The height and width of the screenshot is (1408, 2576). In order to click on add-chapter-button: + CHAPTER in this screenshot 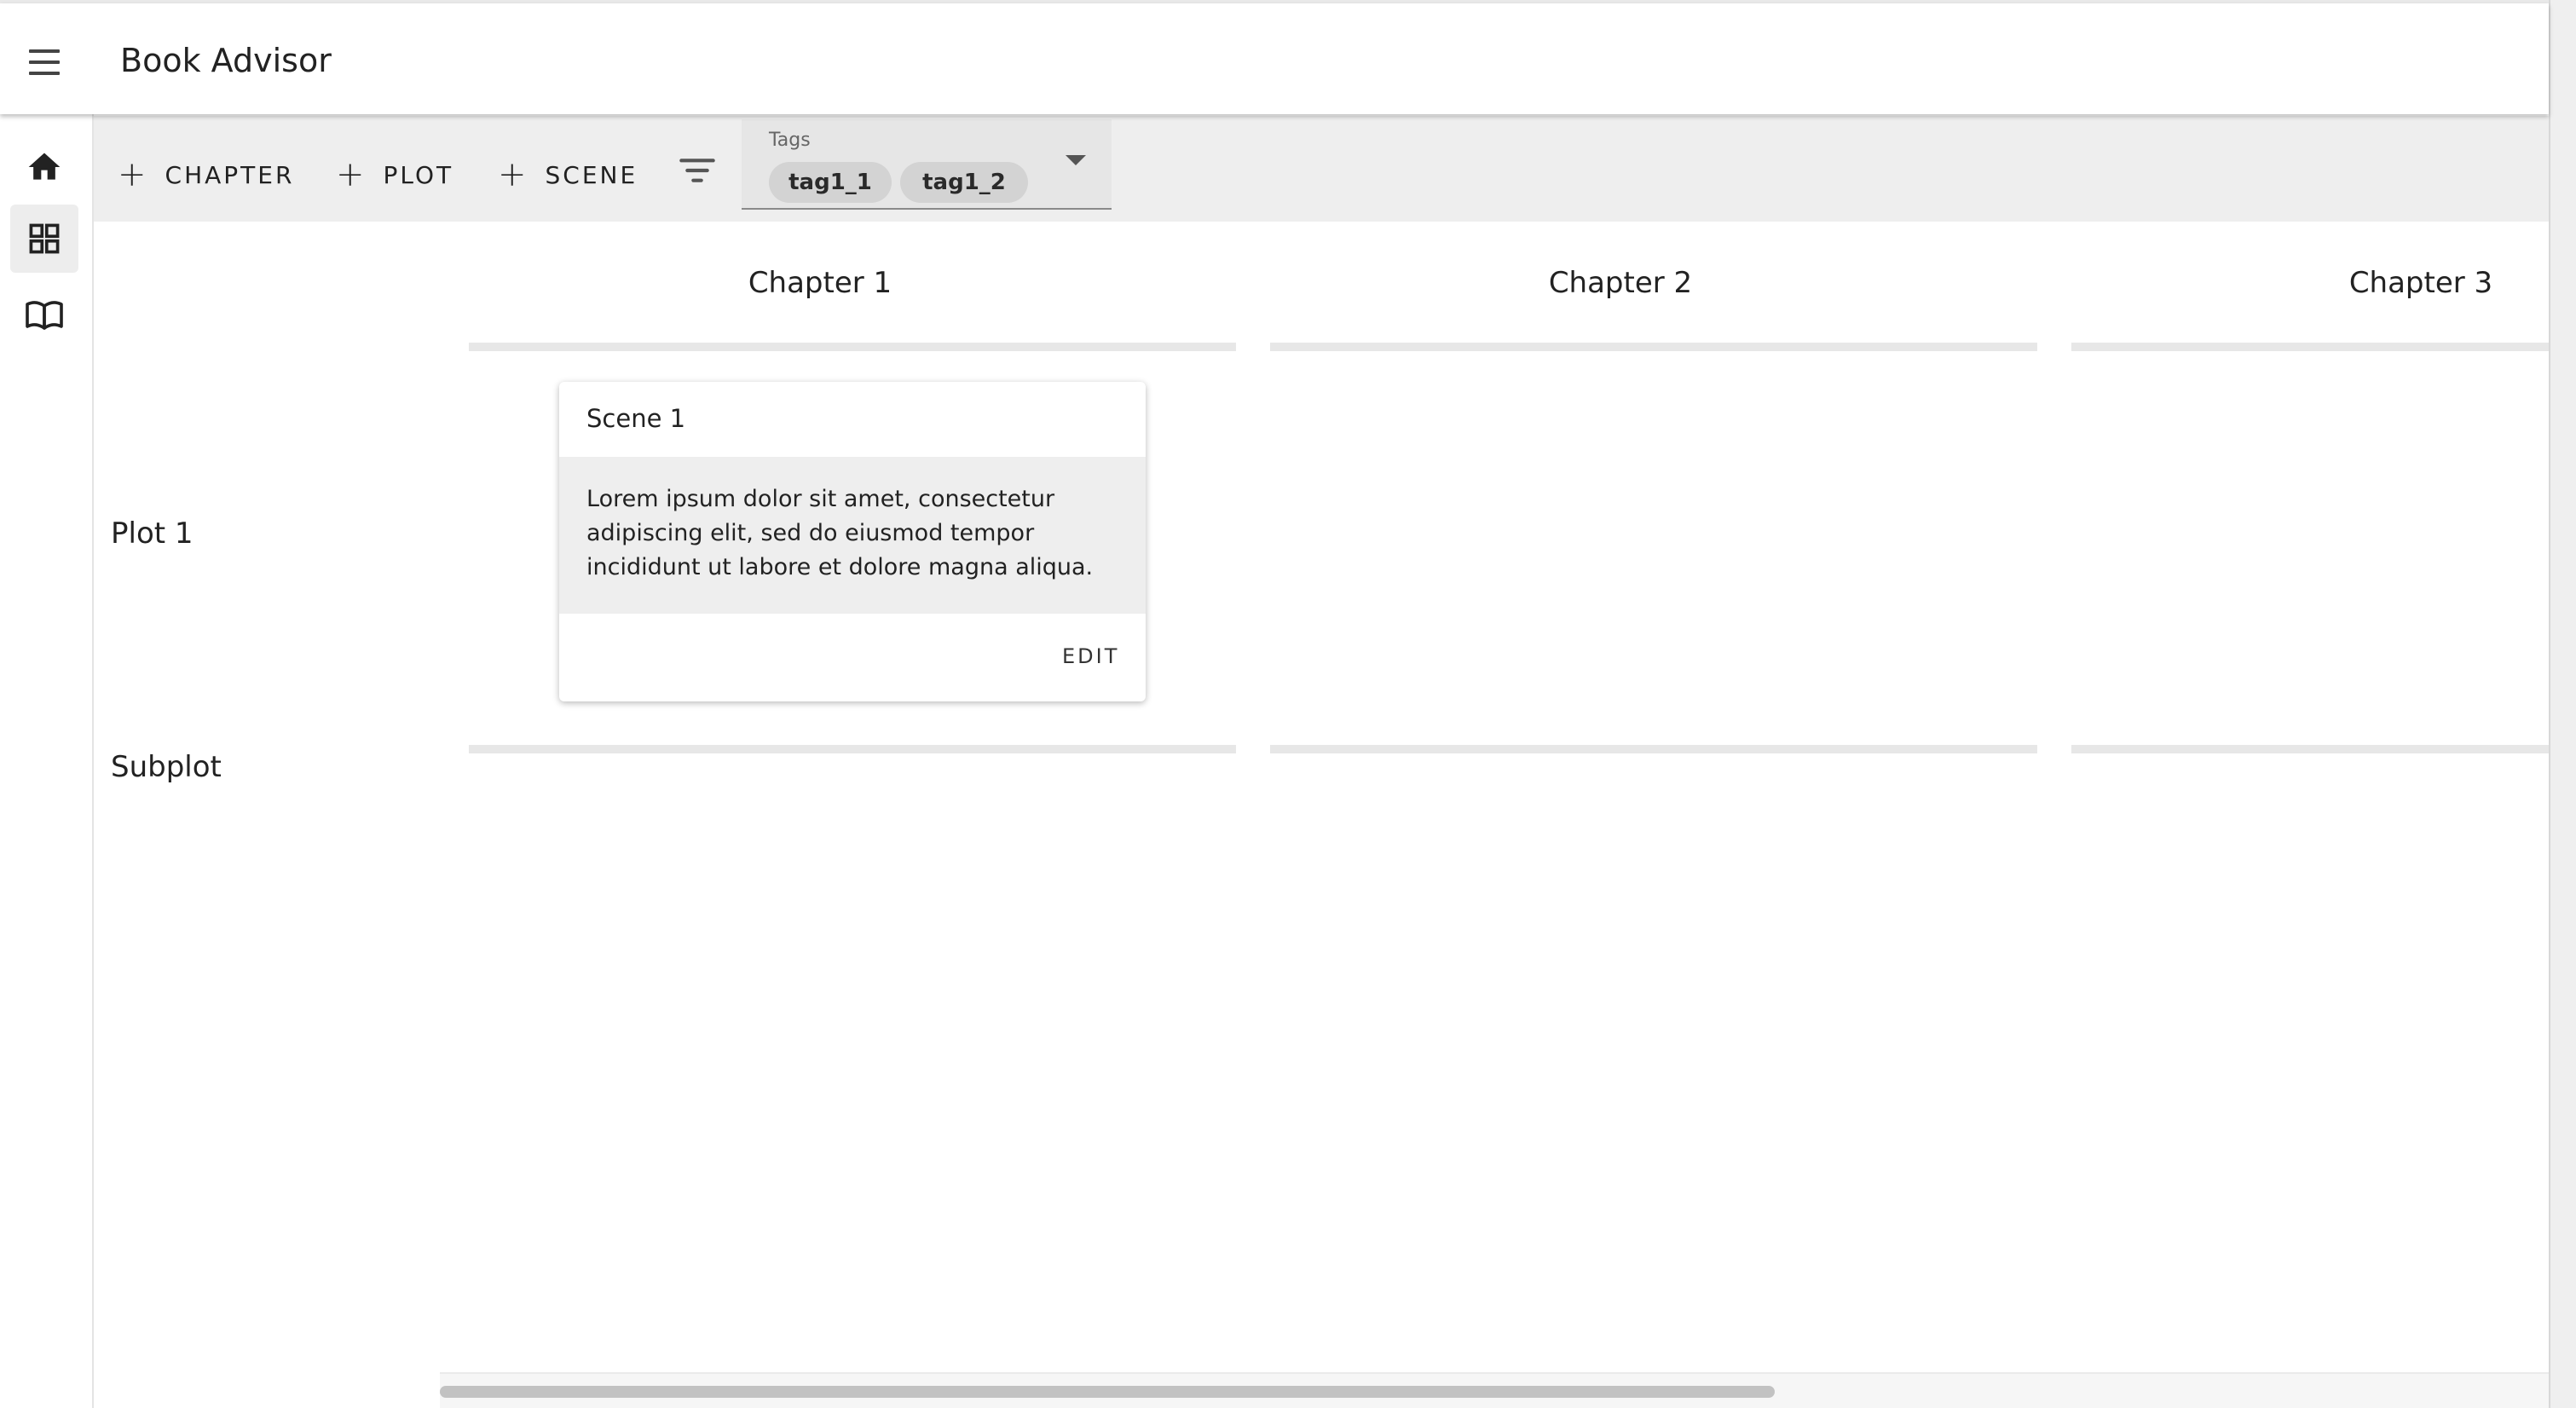, I will do `click(206, 174)`.